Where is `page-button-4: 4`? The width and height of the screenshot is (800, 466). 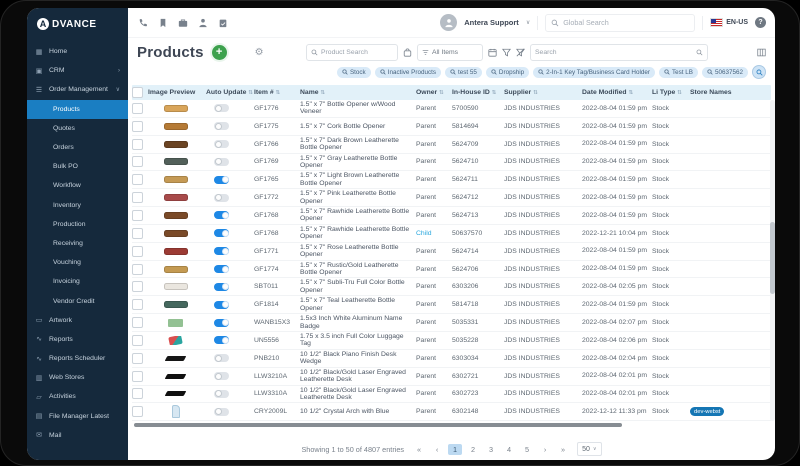 page-button-4: 4 is located at coordinates (509, 449).